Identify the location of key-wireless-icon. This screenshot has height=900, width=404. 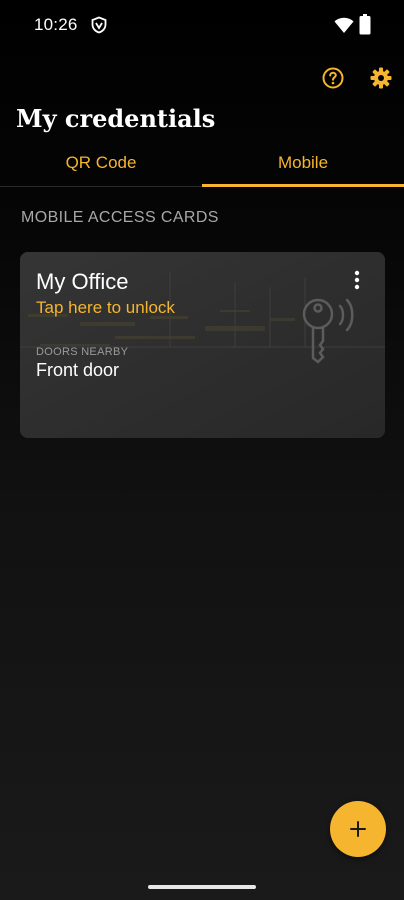
(328, 331).